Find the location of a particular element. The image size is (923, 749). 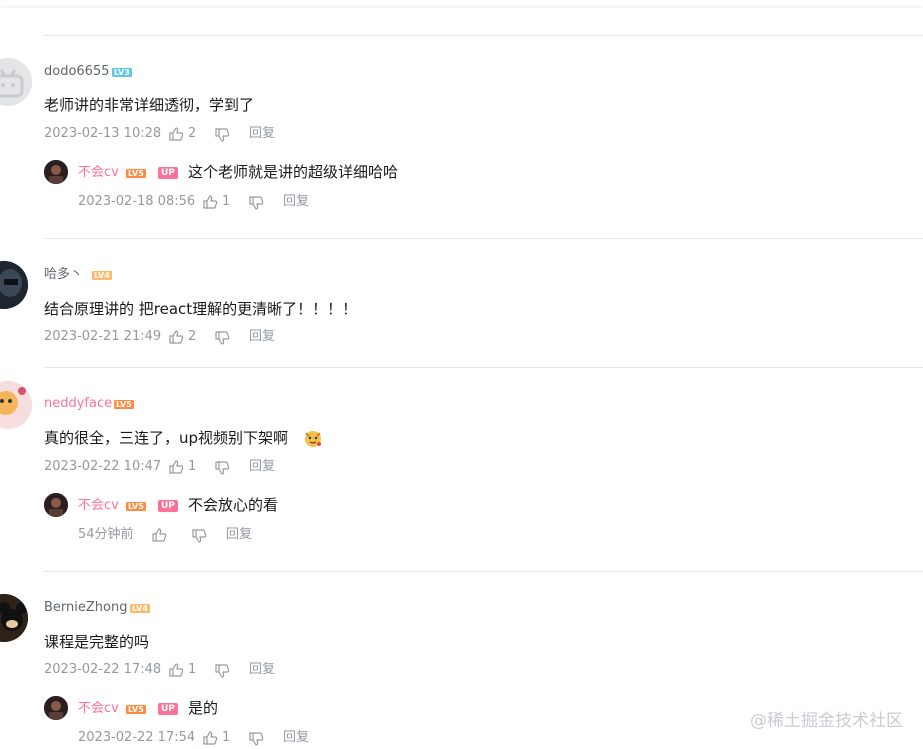

level-badge: LV3 is located at coordinates (122, 72).